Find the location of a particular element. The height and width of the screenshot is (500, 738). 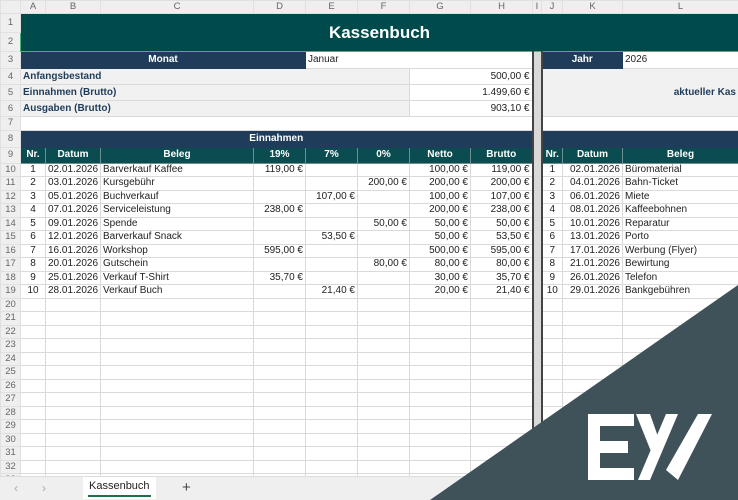

einnahmen-cell: Barverkauf Snack is located at coordinates (177, 237).